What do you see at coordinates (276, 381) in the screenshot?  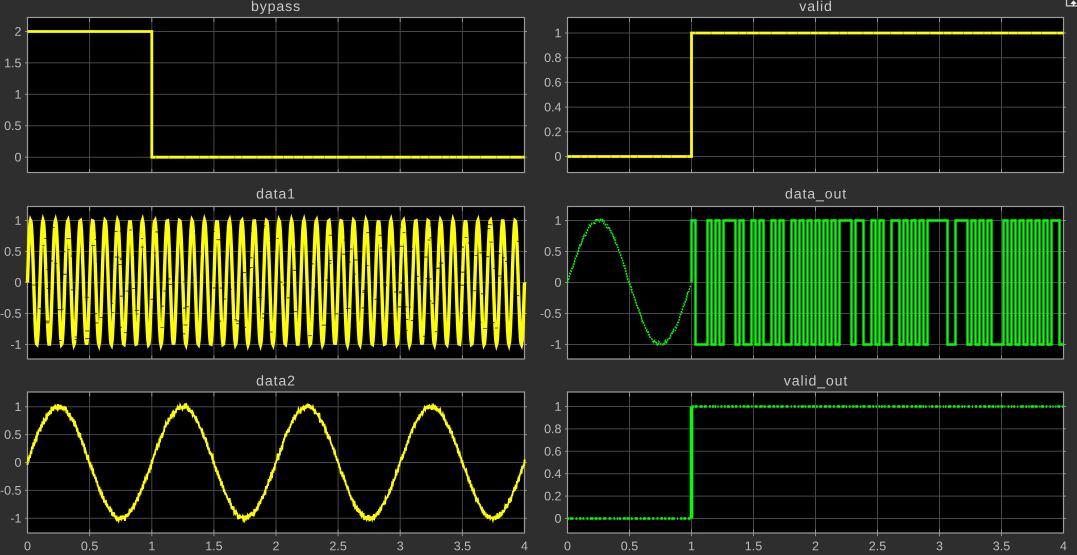 I see `svg-text: data2` at bounding box center [276, 381].